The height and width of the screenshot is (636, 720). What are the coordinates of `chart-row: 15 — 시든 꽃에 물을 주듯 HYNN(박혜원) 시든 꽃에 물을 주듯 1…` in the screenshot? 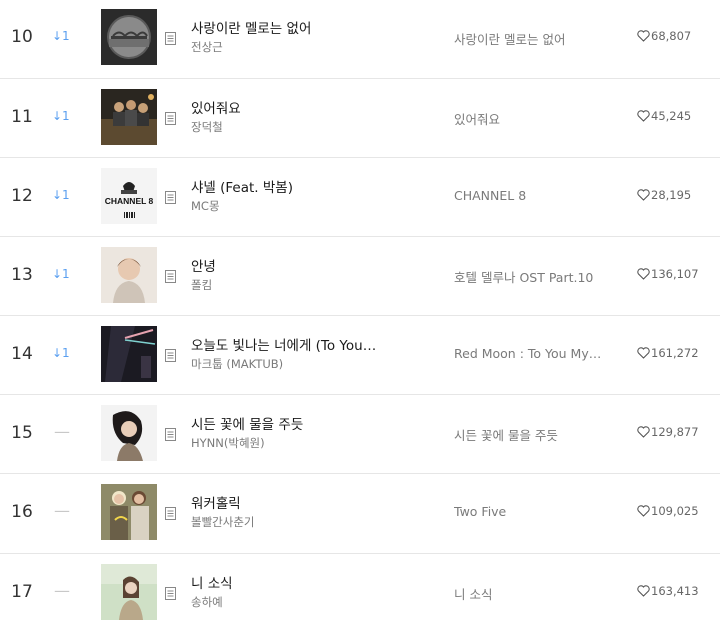 It's located at (360, 434).